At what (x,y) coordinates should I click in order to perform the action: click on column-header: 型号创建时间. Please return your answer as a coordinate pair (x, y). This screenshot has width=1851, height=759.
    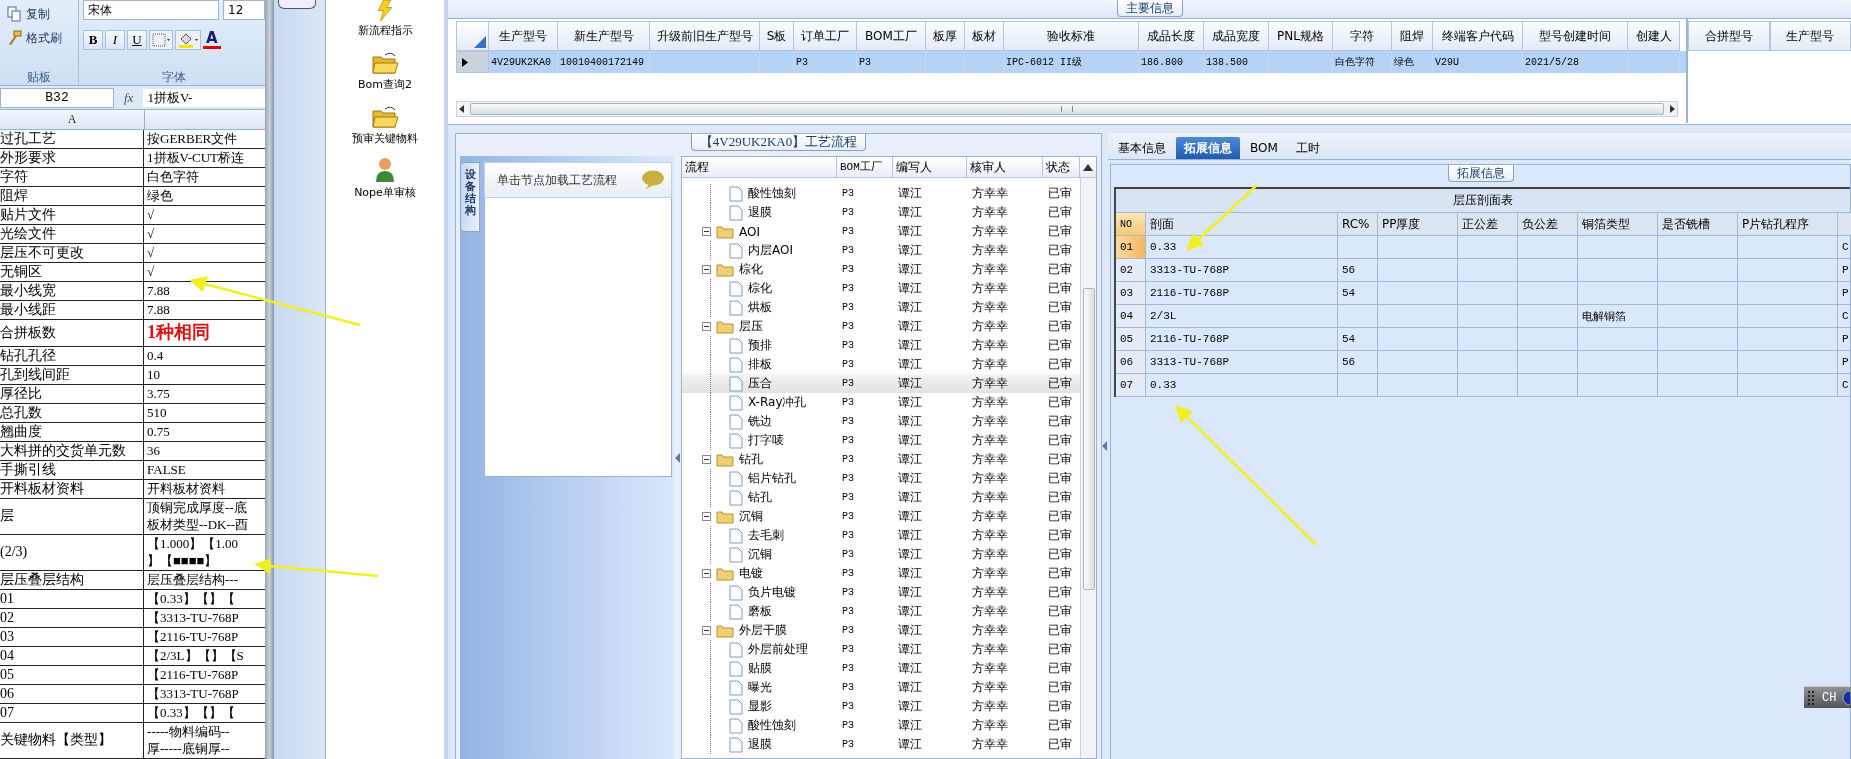
    Looking at the image, I should click on (1575, 36).